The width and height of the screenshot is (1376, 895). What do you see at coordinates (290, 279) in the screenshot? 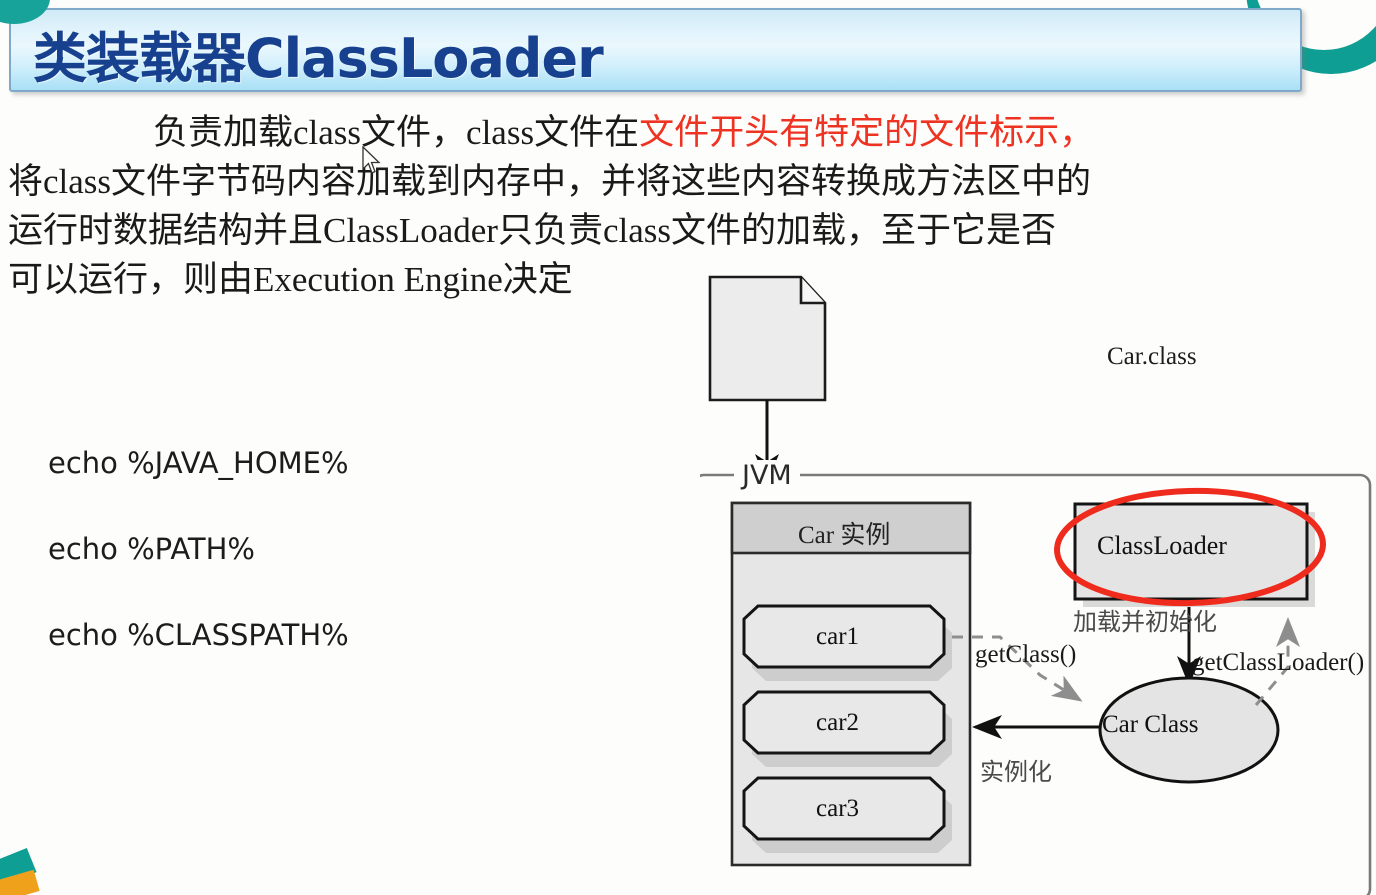
I see `paragraph-line4: 可以运行，则由Execution Engine决定` at bounding box center [290, 279].